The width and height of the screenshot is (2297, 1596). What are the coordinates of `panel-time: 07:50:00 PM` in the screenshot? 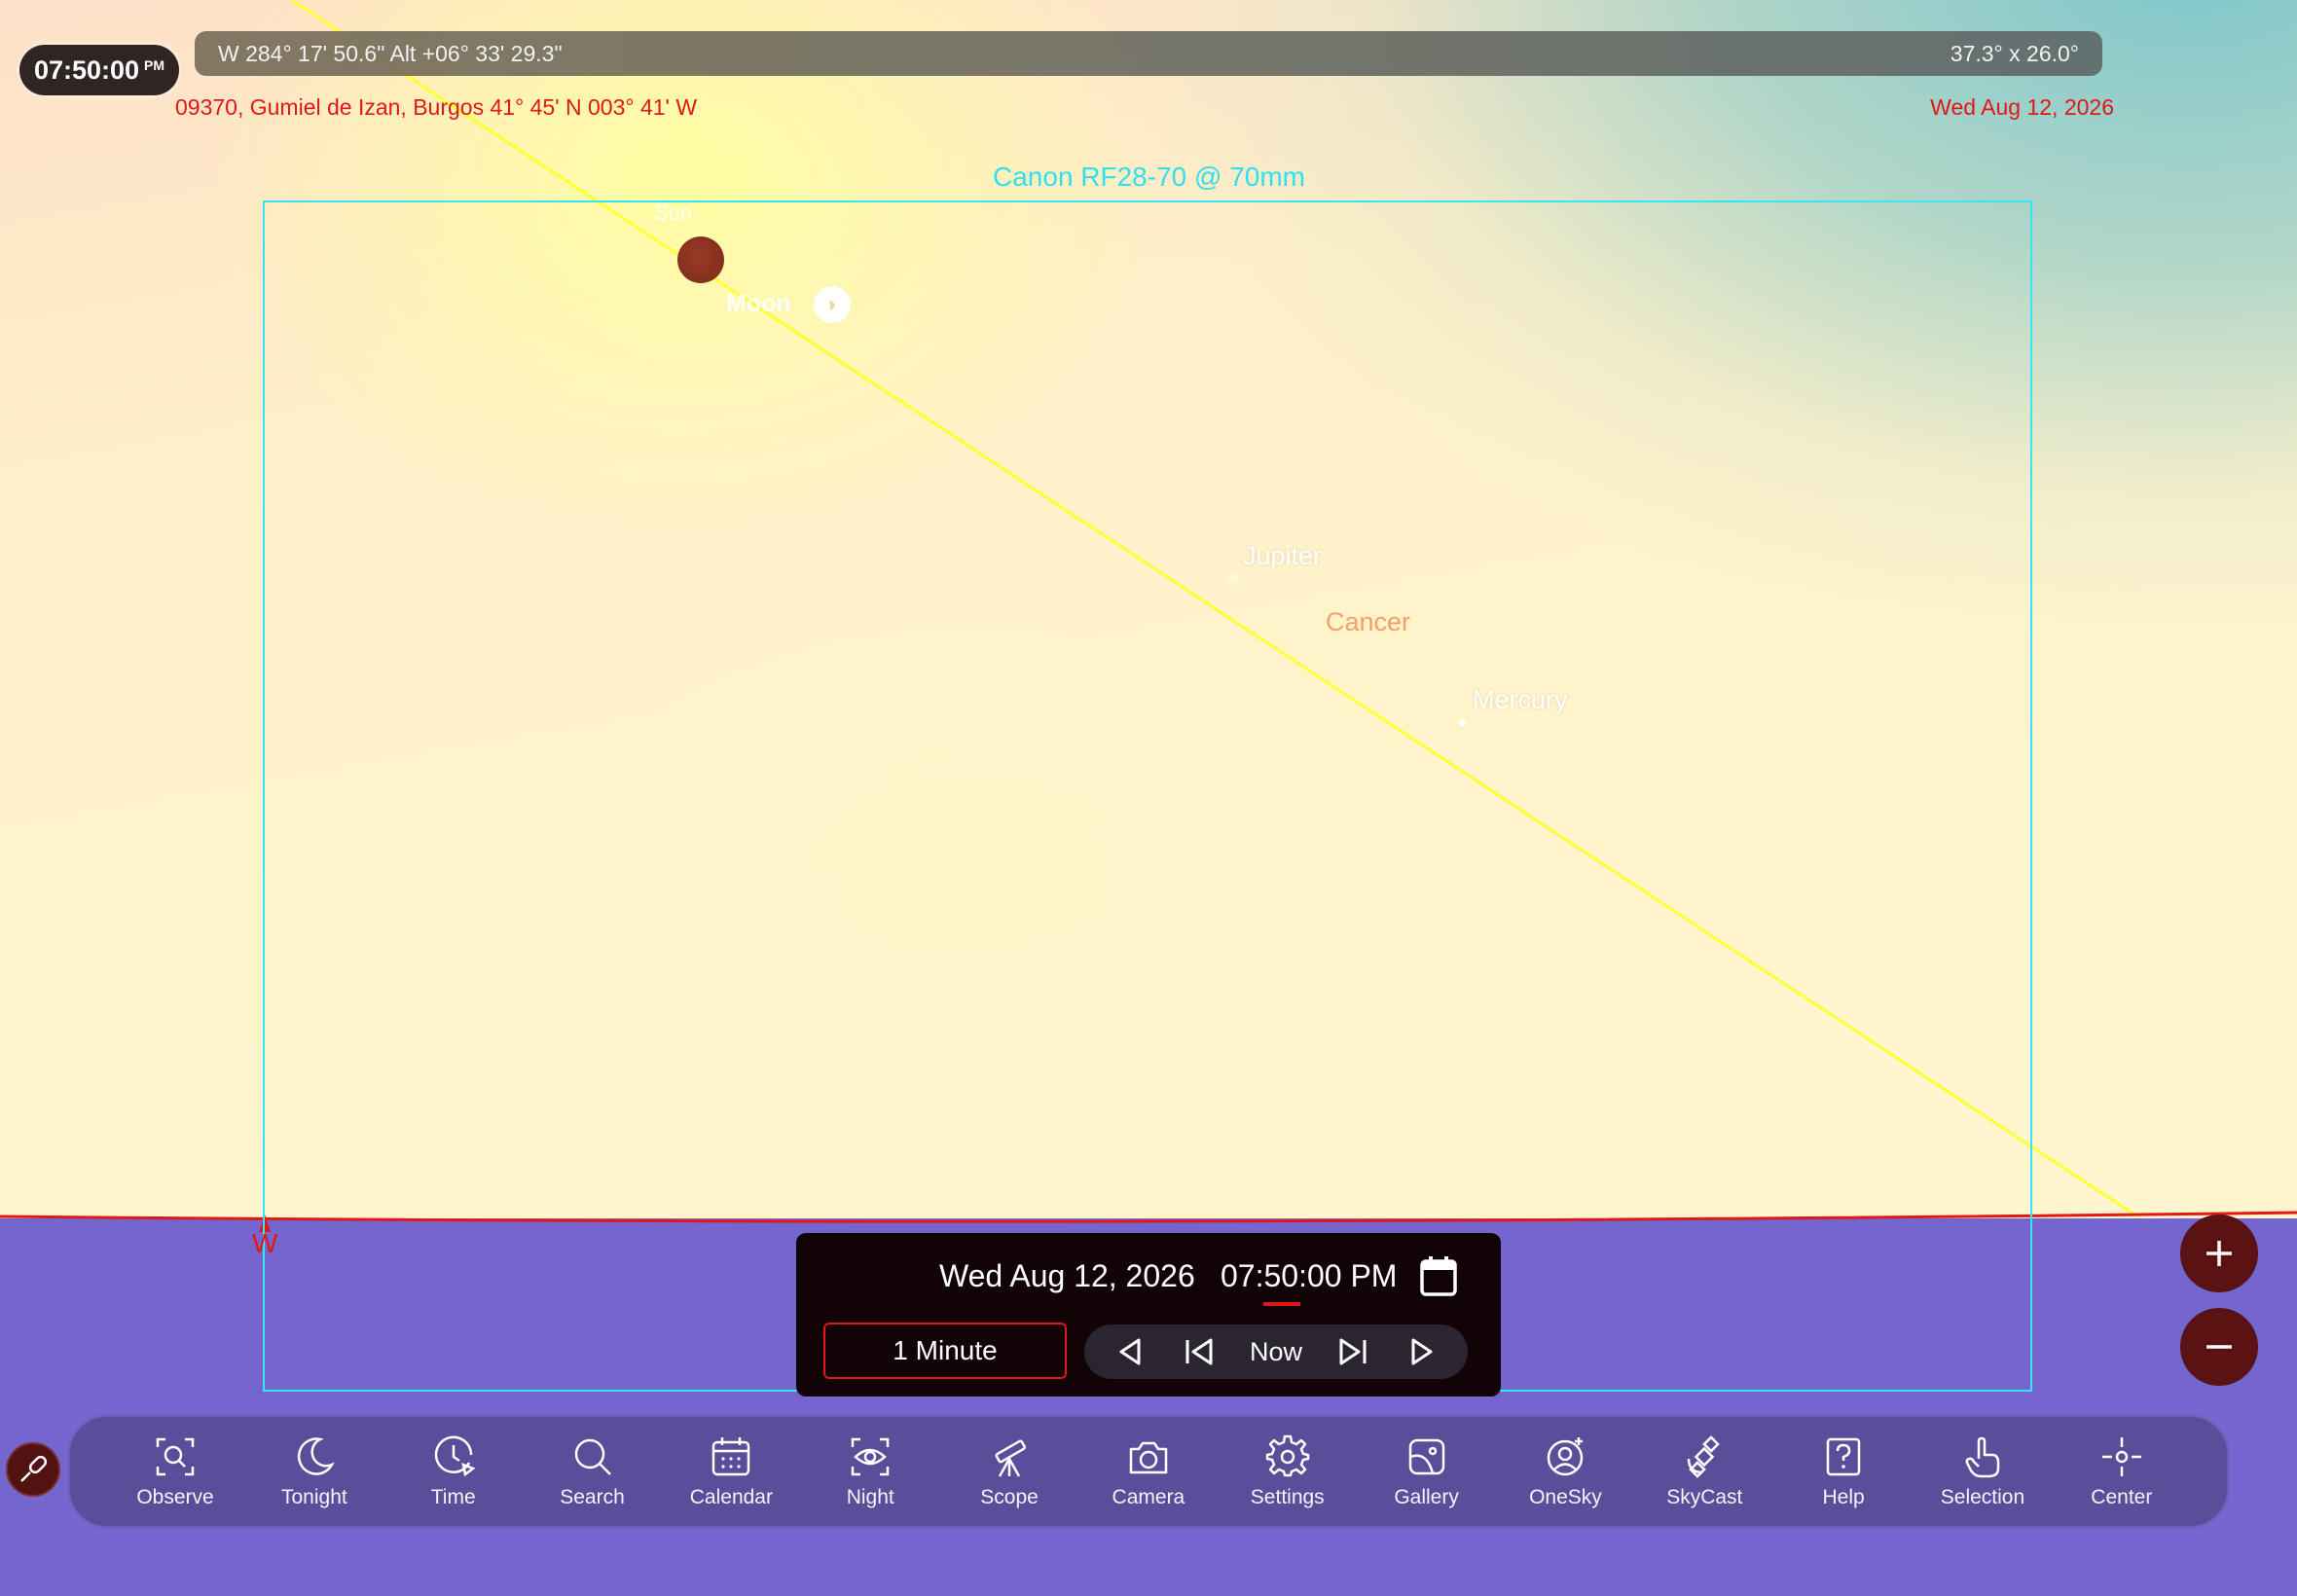 It's located at (1309, 1276).